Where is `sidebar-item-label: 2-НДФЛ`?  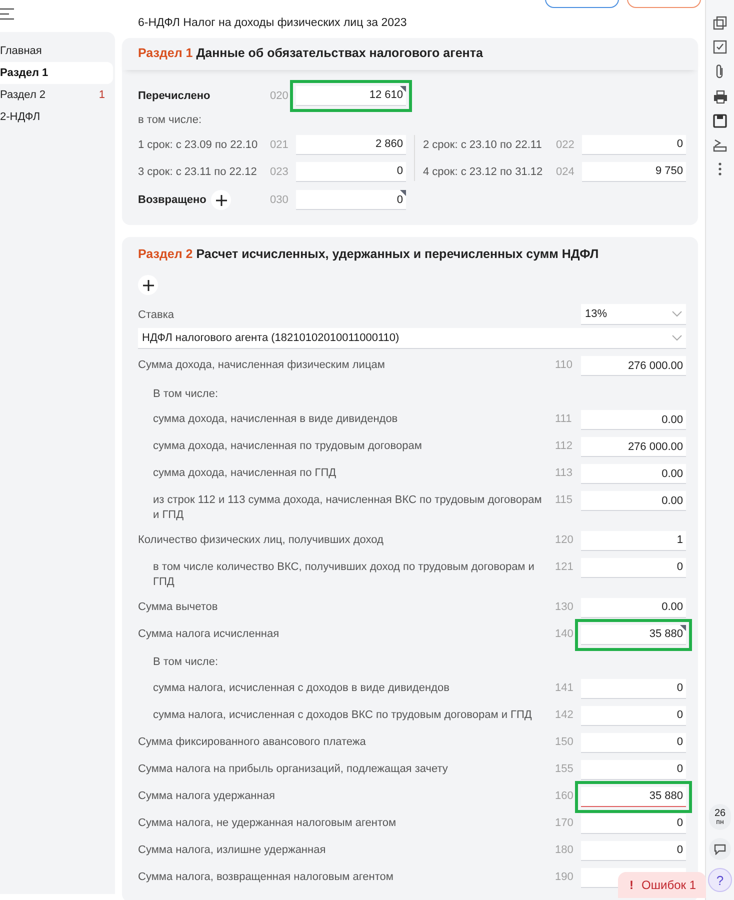
sidebar-item-label: 2-НДФЛ is located at coordinates (20, 117).